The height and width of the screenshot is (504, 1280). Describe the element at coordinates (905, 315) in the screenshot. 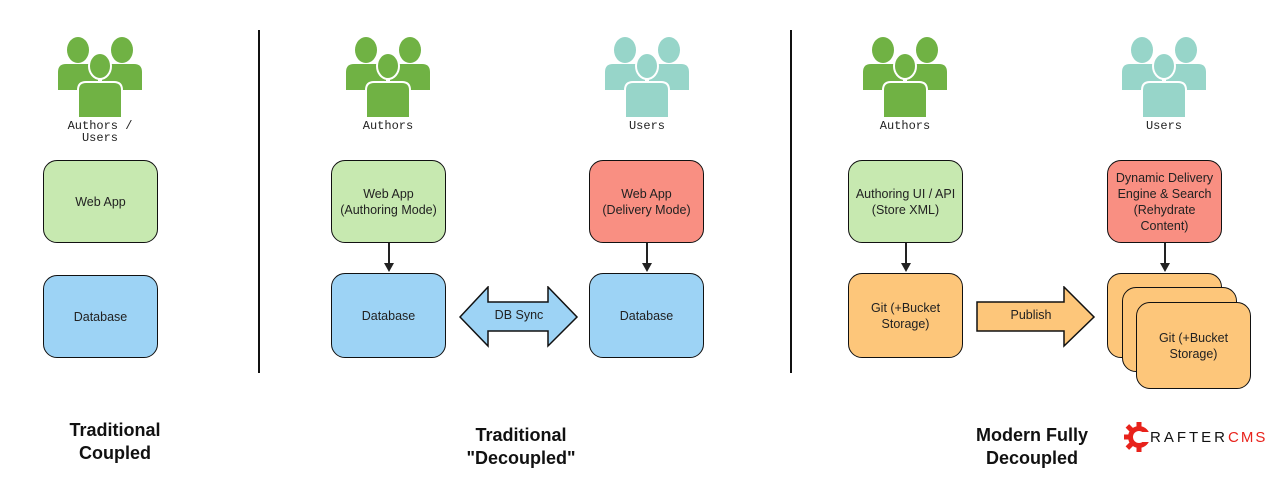

I see `git-storage-box: Git (+Bucket Storage)` at that location.